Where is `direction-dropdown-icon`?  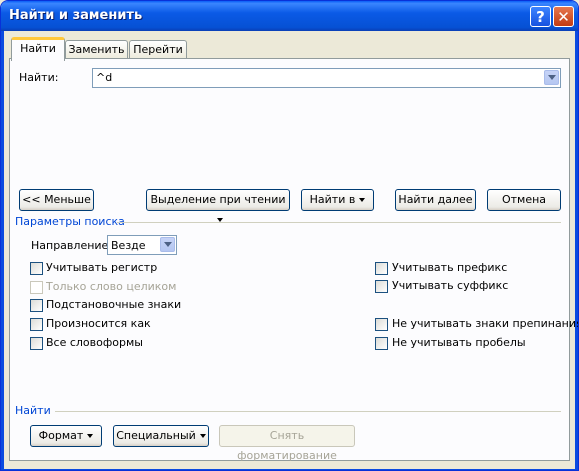
direction-dropdown-icon is located at coordinates (167, 244).